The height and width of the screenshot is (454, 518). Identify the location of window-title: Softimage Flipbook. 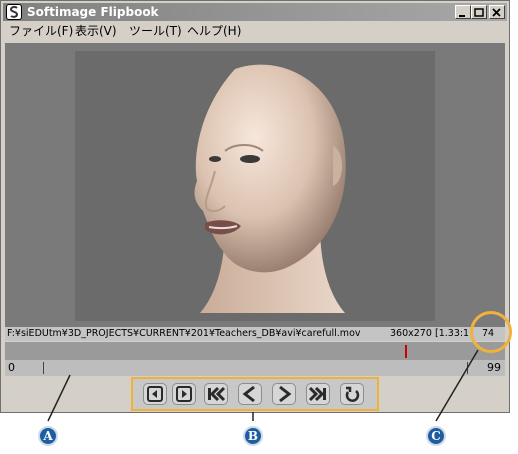
(93, 12).